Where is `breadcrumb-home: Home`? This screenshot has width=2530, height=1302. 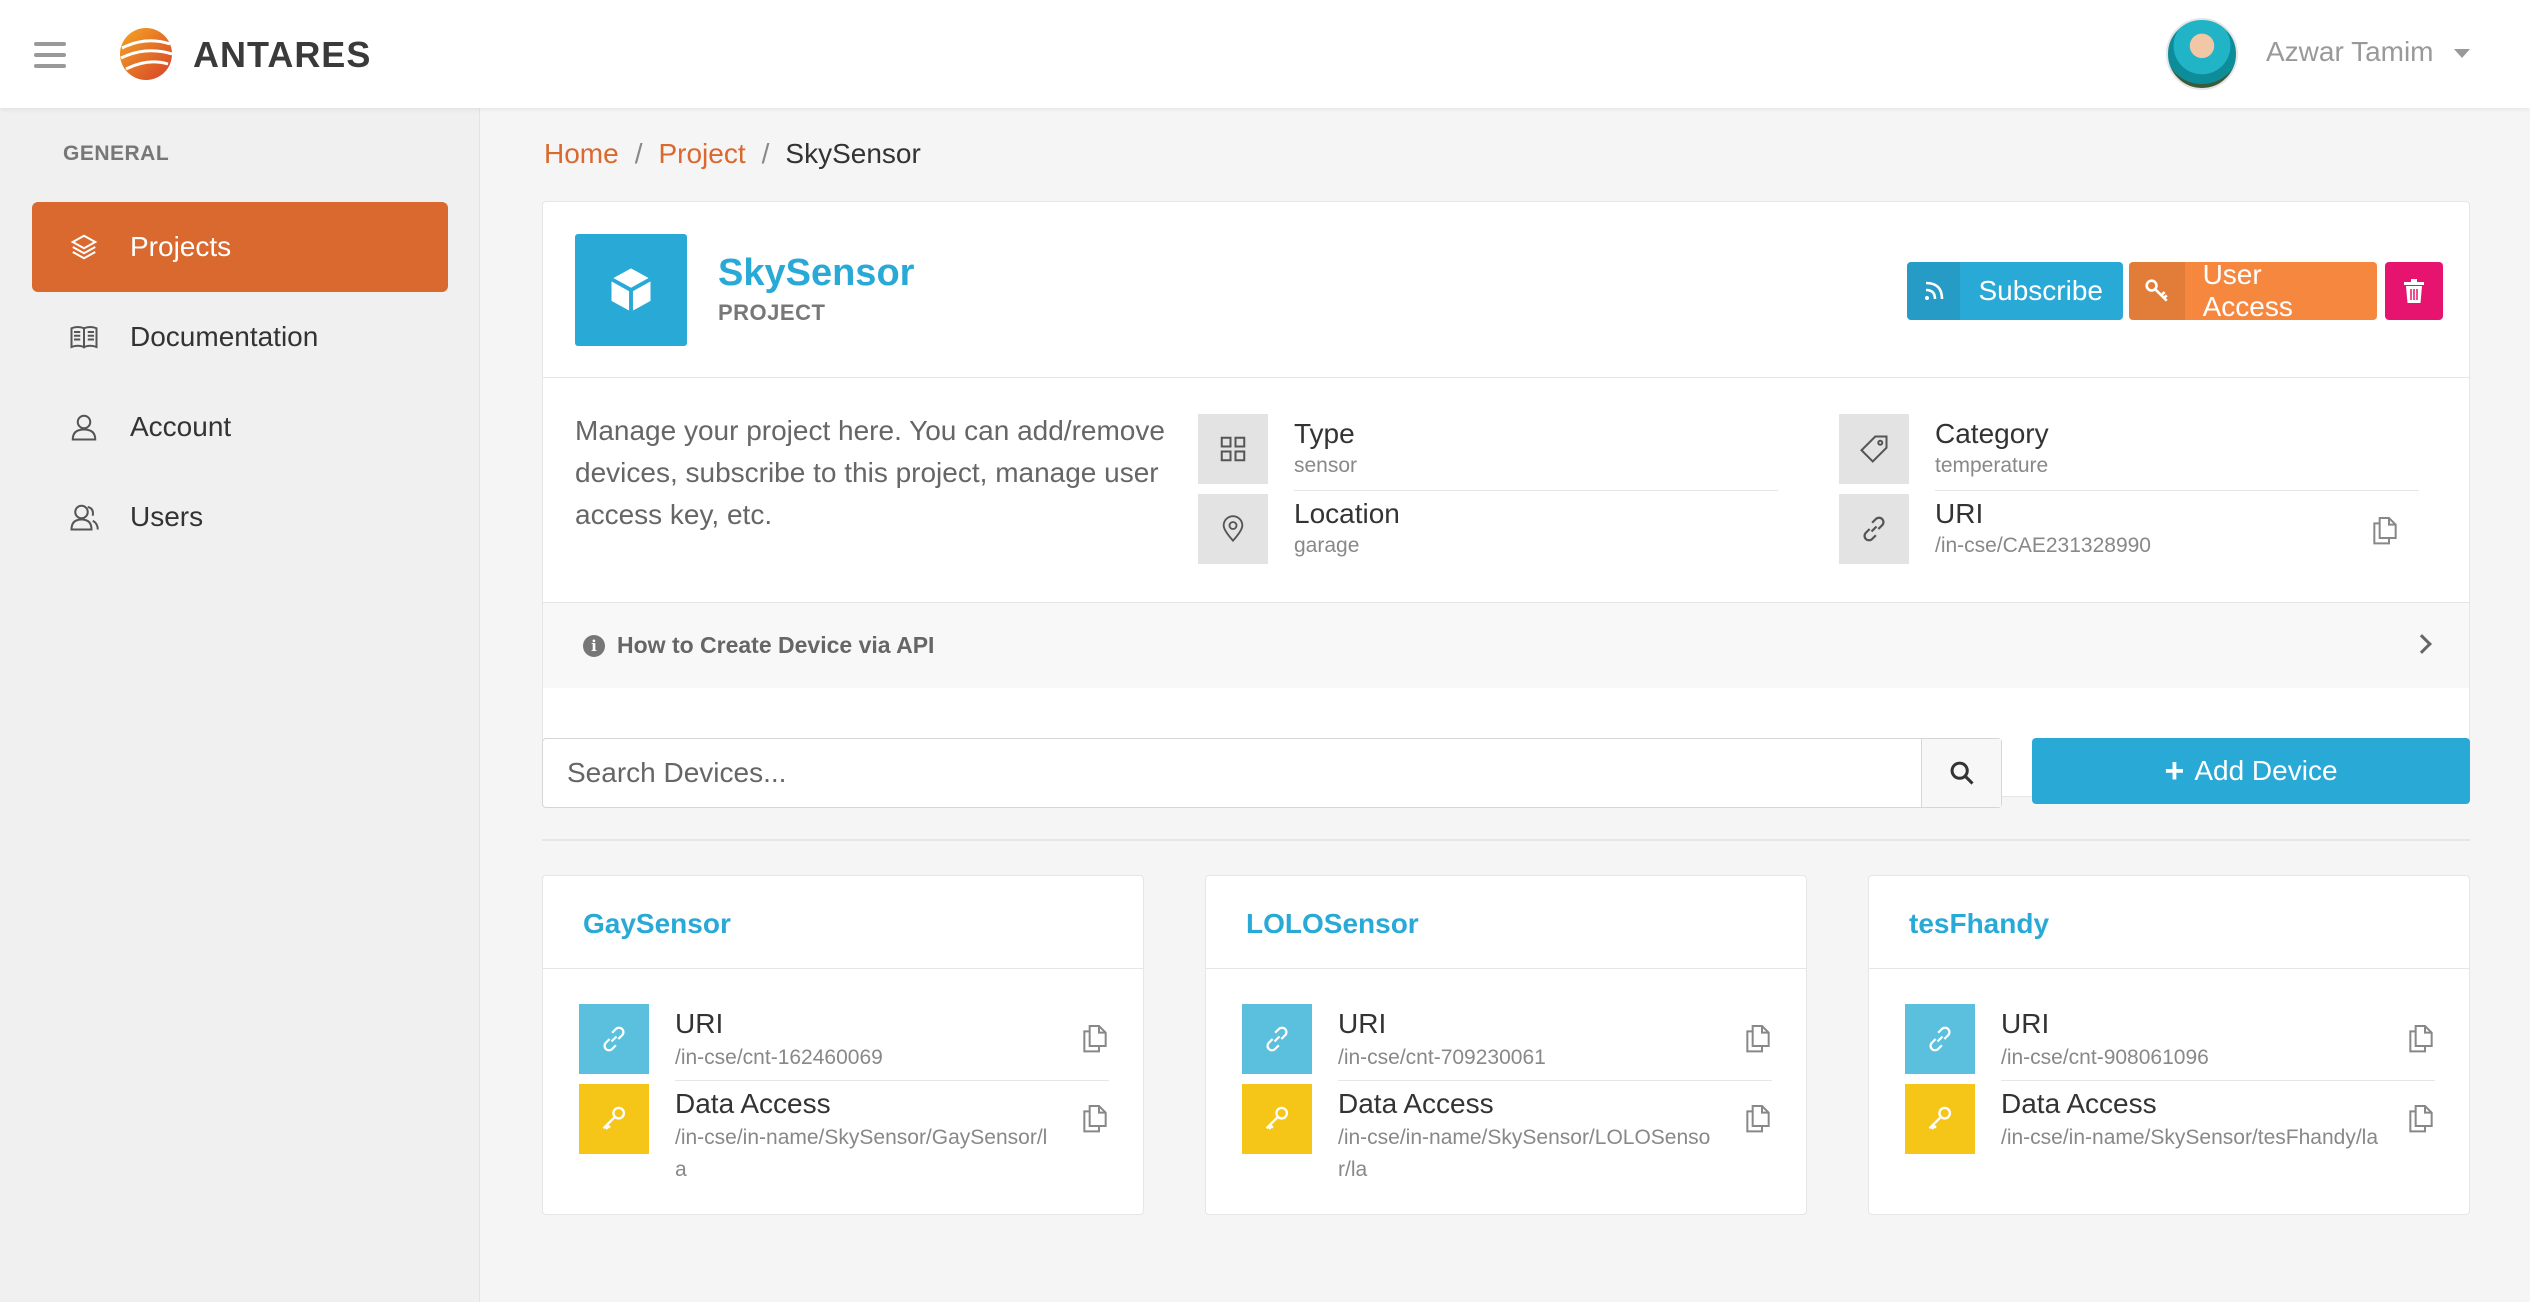 breadcrumb-home: Home is located at coordinates (581, 154).